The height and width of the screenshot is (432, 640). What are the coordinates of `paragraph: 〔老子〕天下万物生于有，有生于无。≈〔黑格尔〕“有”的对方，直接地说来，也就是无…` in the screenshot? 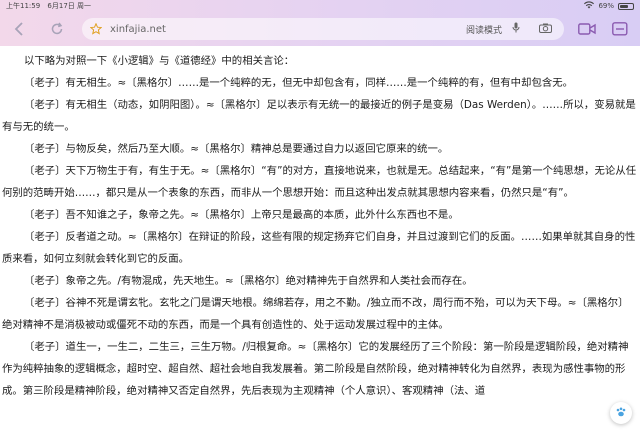 It's located at (319, 182).